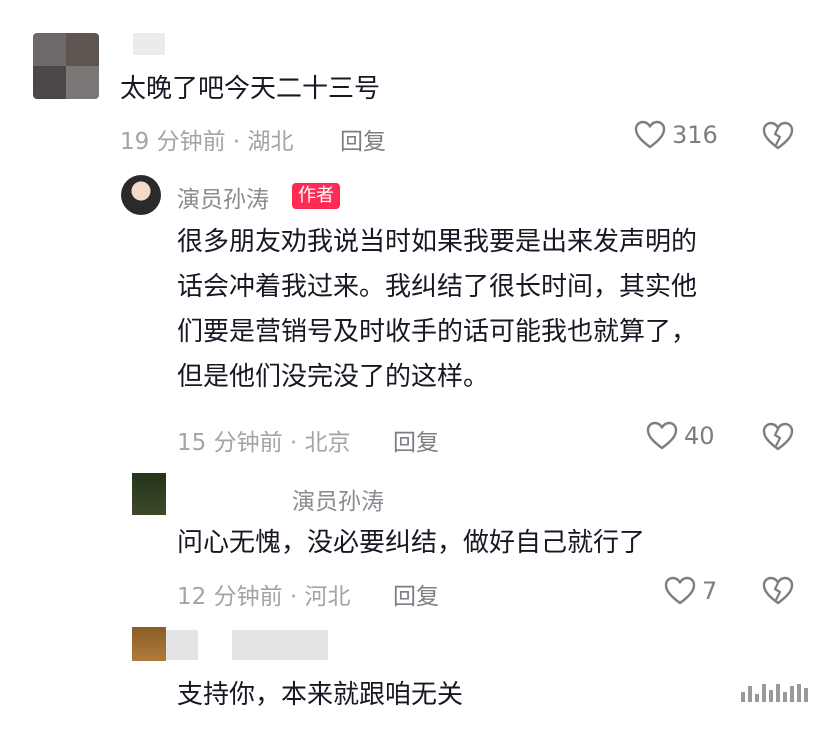 The height and width of the screenshot is (729, 828). I want to click on like-button: 316, so click(676, 135).